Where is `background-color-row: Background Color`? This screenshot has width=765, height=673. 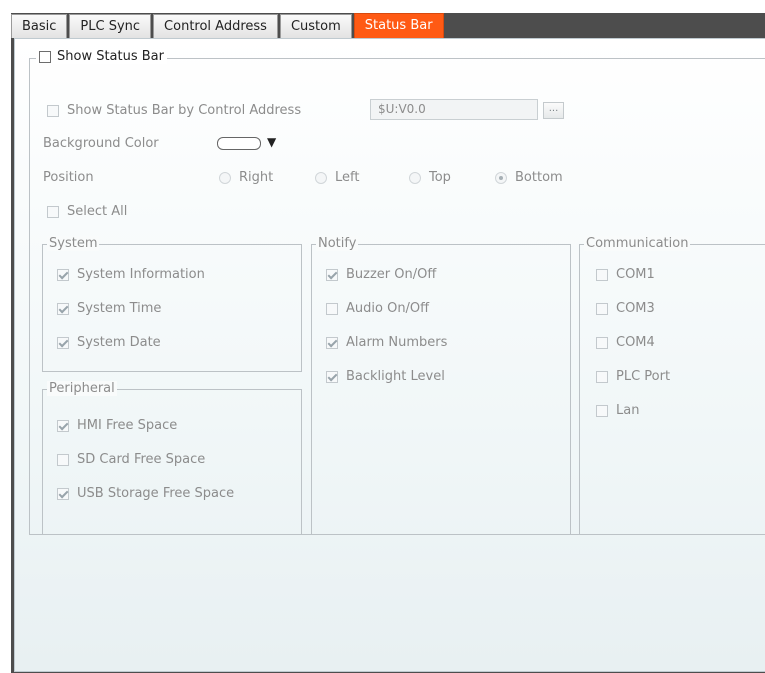 background-color-row: Background Color is located at coordinates (101, 143).